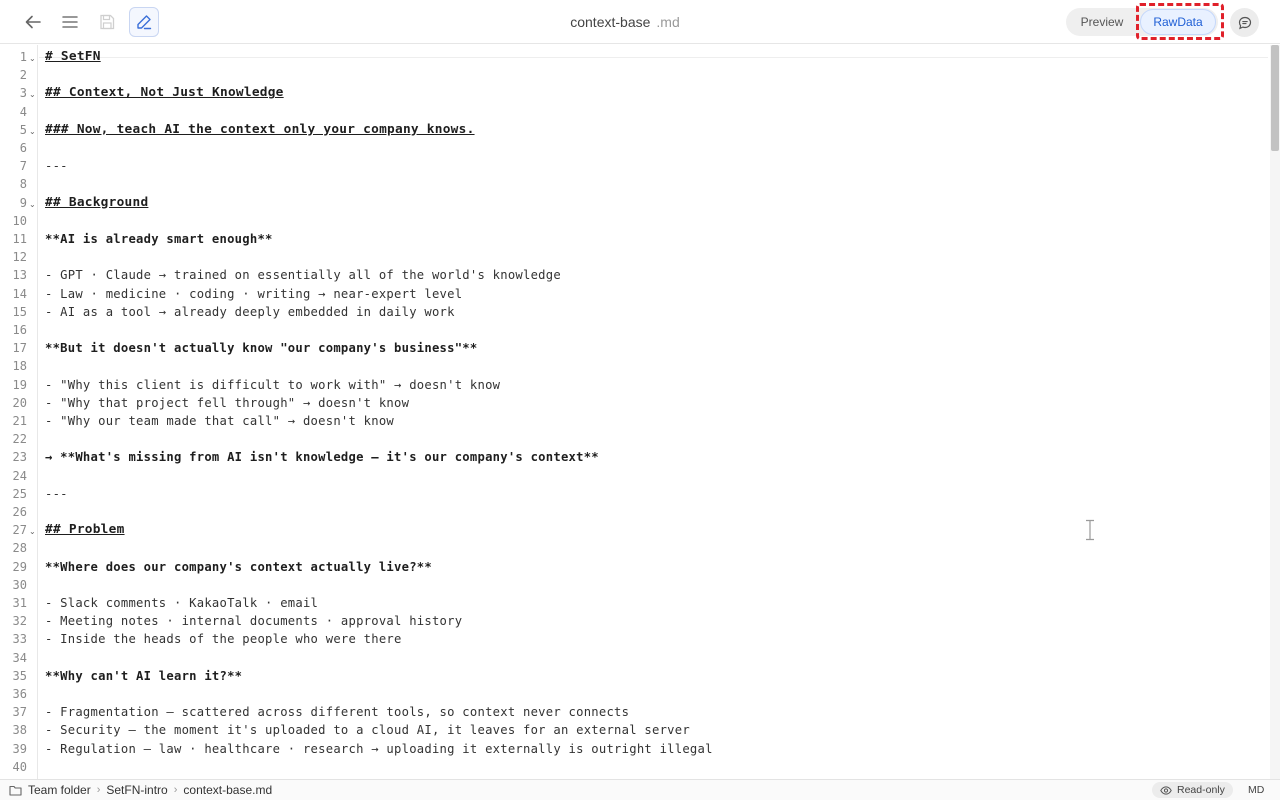 This screenshot has width=1280, height=800. What do you see at coordinates (19, 548) in the screenshot?
I see `line-number: 28` at bounding box center [19, 548].